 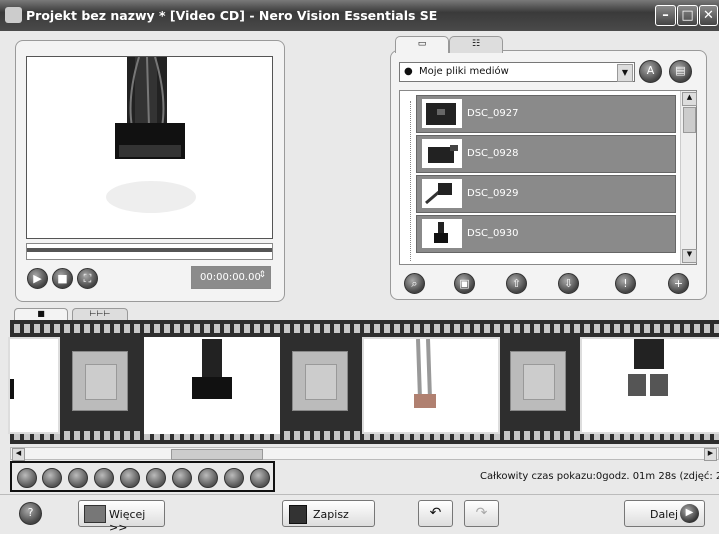 I want to click on move-up-icon: ⇧, so click(x=516, y=283).